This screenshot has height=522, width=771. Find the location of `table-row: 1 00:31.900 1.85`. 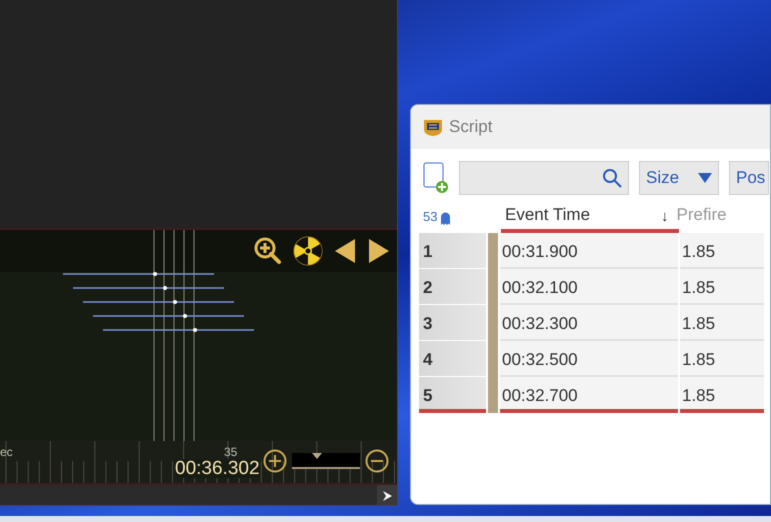

table-row: 1 00:31.900 1.85 is located at coordinates (594, 251).